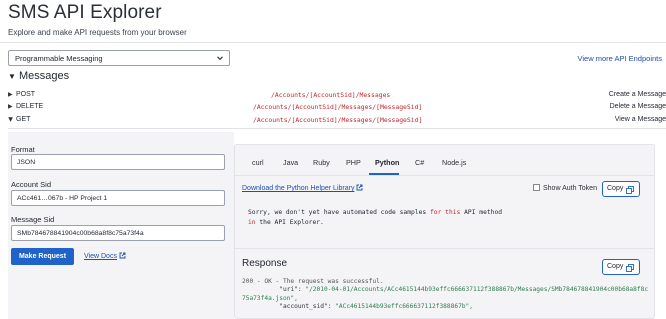 This screenshot has height=319, width=666. I want to click on account-sid-label: Account Sid, so click(31, 184).